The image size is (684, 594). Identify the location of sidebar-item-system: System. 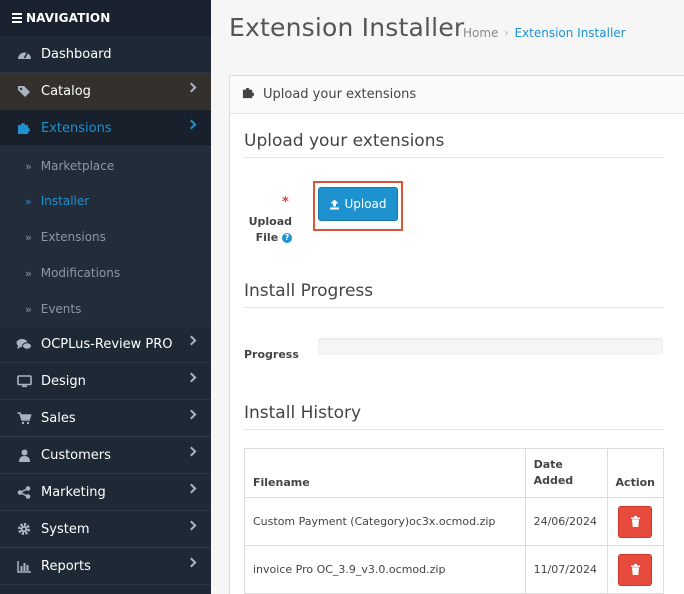
(105, 529).